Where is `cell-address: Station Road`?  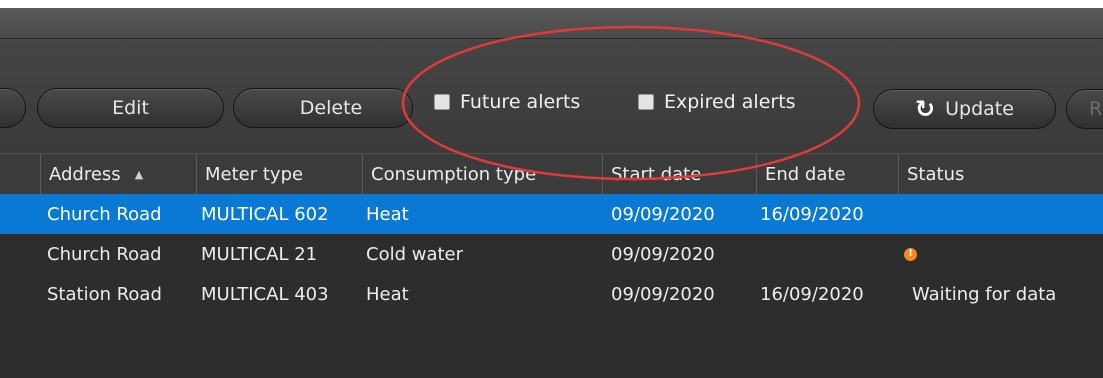 cell-address: Station Road is located at coordinates (104, 294).